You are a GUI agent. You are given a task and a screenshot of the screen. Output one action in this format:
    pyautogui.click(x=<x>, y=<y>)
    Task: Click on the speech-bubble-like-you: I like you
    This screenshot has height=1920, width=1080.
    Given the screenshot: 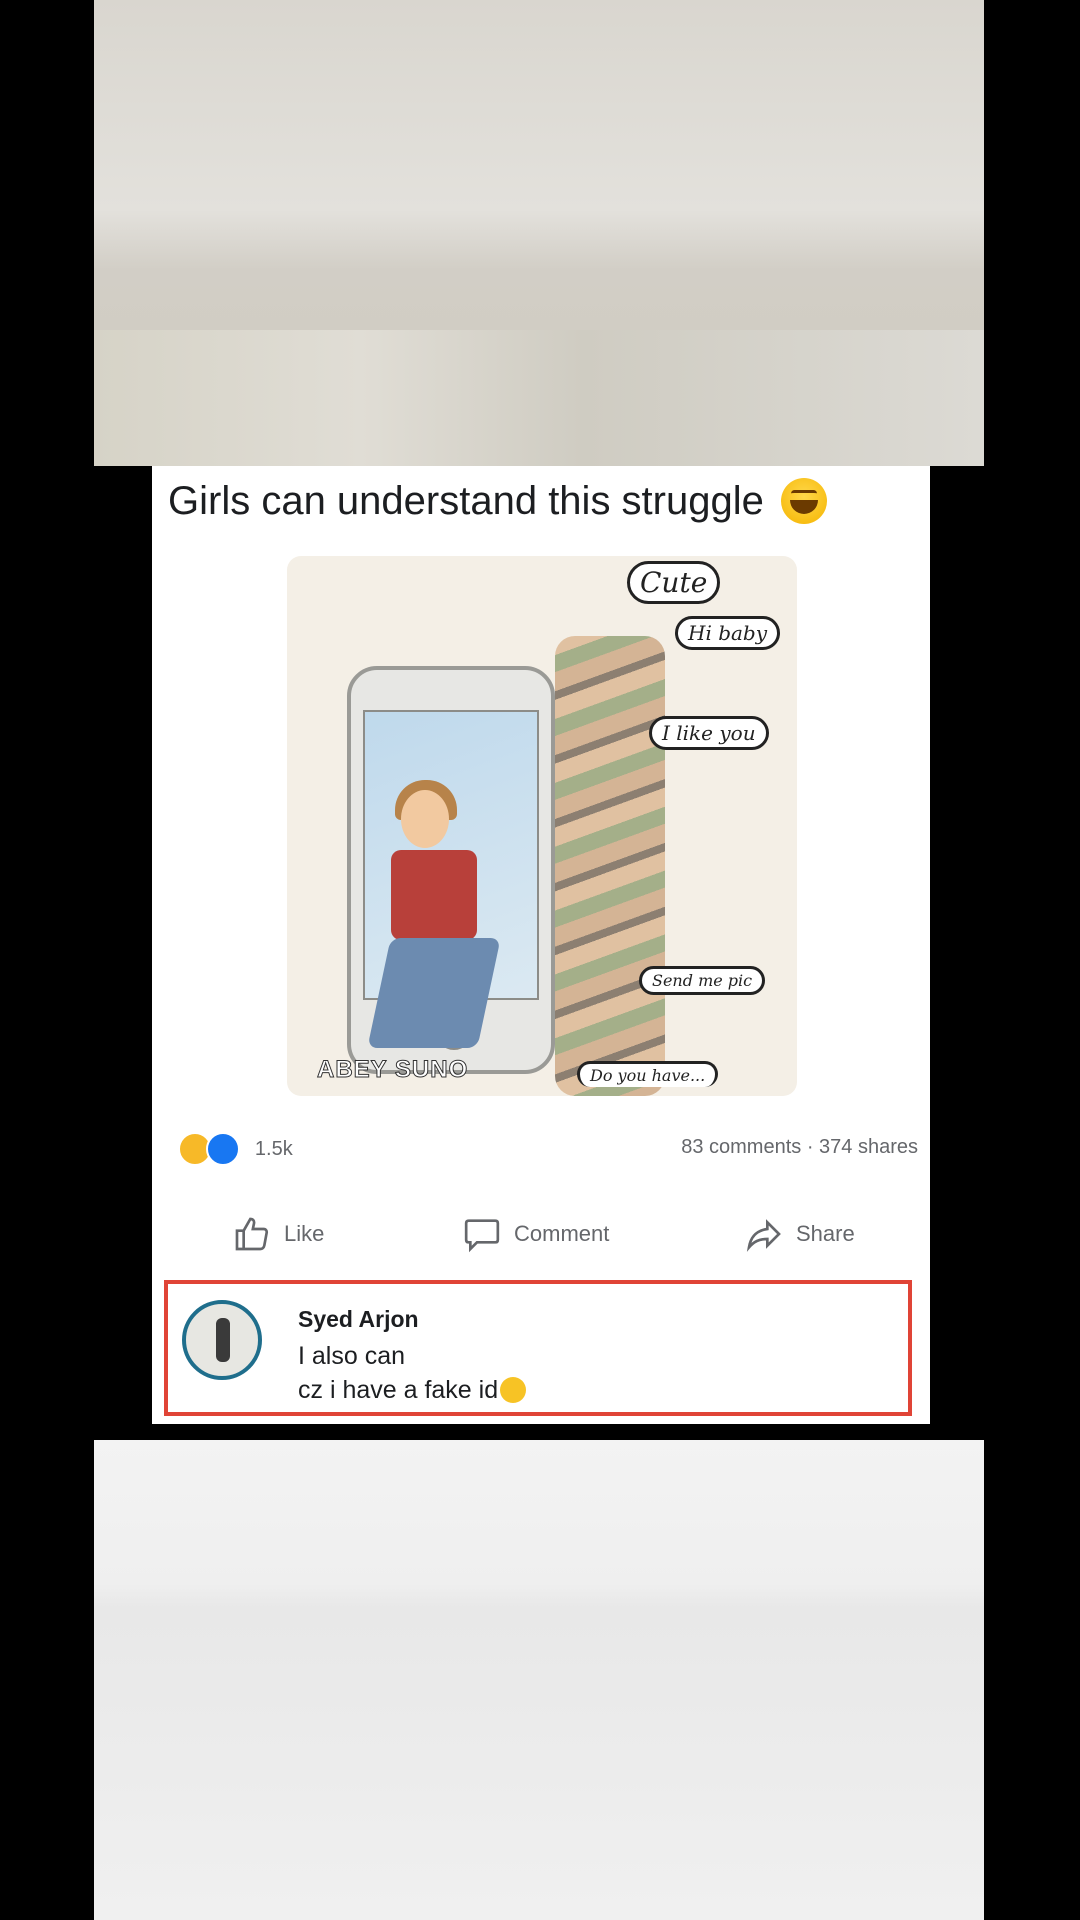 What is the action you would take?
    pyautogui.click(x=709, y=733)
    